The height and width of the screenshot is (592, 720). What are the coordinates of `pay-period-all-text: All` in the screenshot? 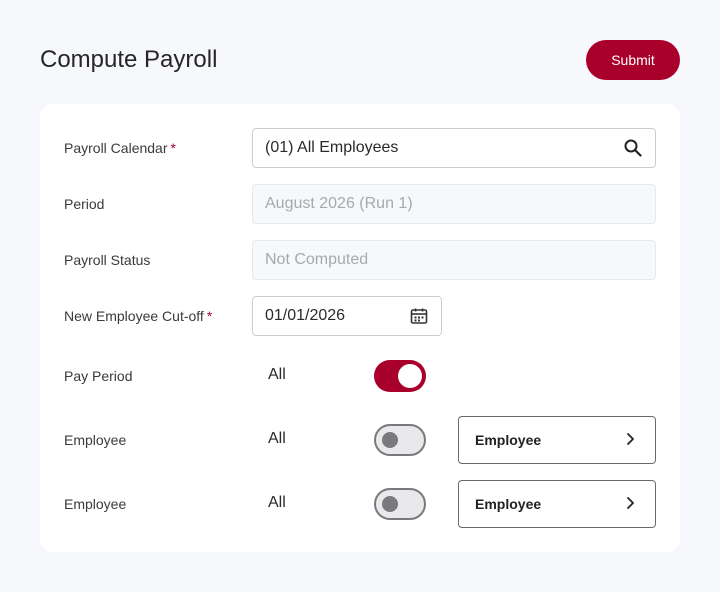 It's located at (277, 374).